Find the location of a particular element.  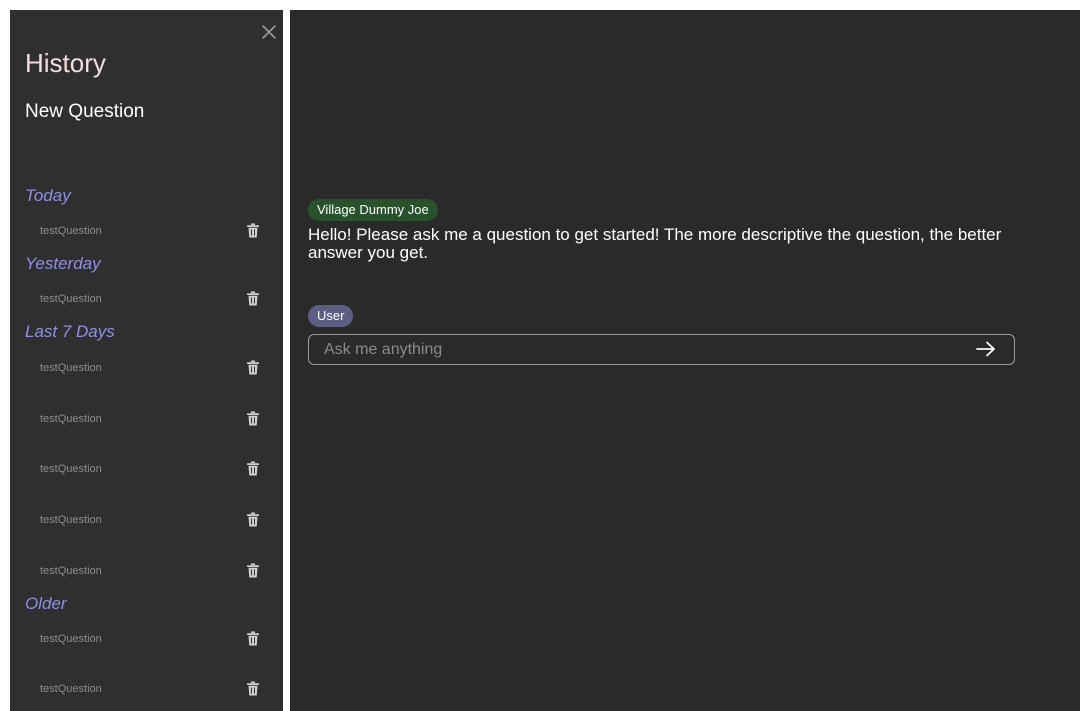

send-button is located at coordinates (986, 349).